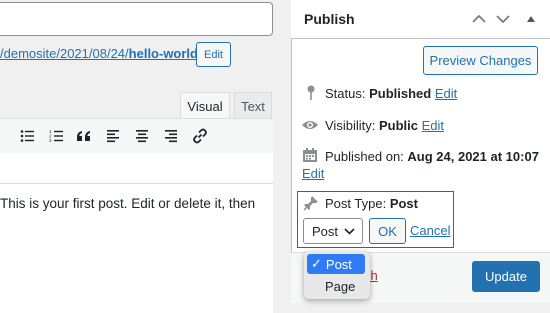  Describe the element at coordinates (205, 105) in the screenshot. I see `tab-visual: Visual` at that location.